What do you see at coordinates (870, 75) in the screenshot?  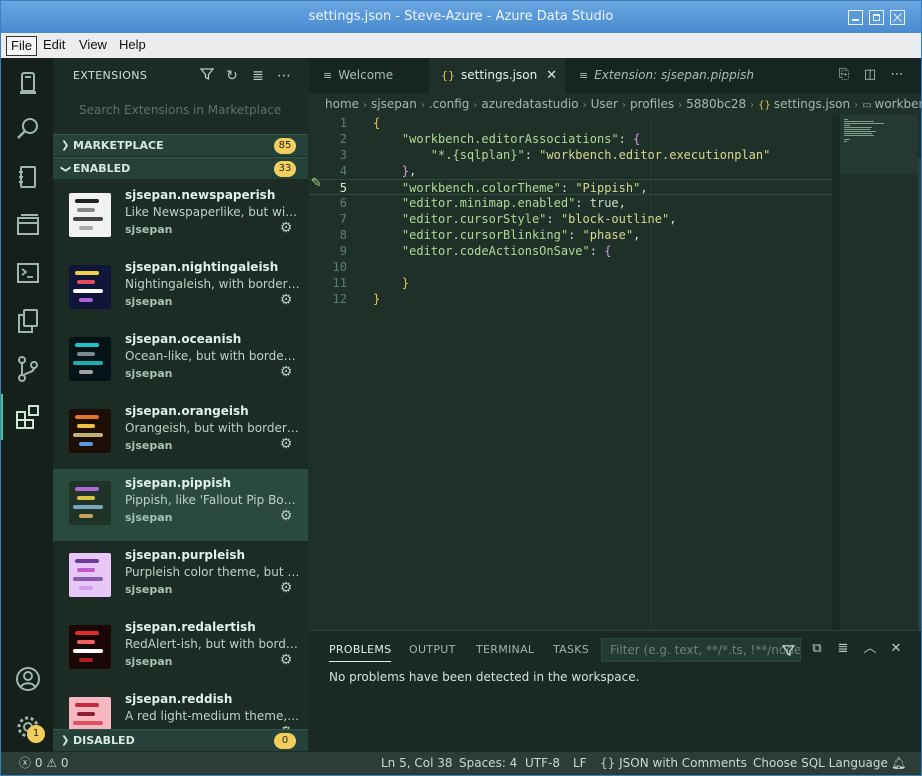 I see `split-editor-icon: ◫` at bounding box center [870, 75].